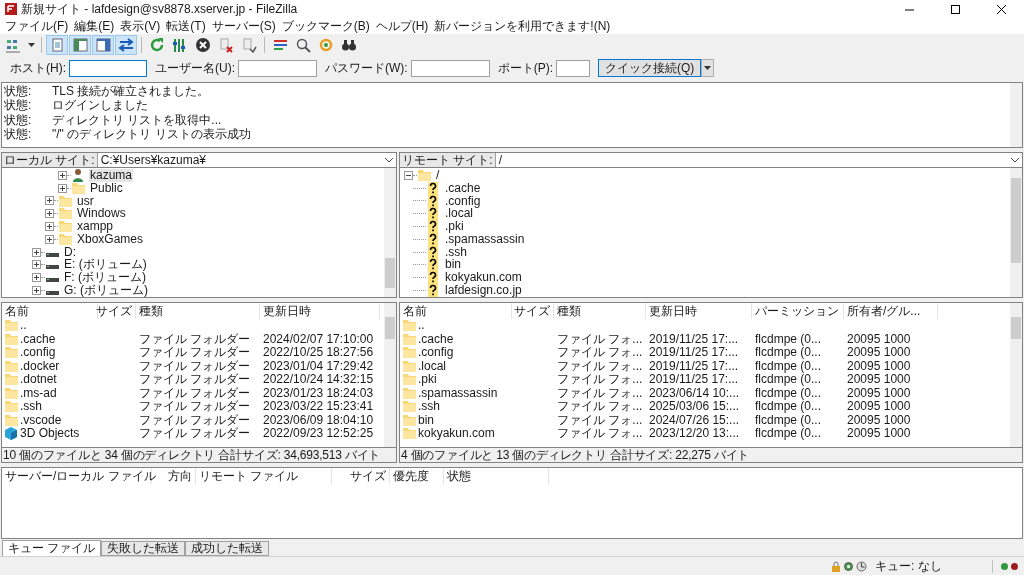 This screenshot has height=575, width=1024. I want to click on table-cell: ファイル フォルダー, so click(195, 365).